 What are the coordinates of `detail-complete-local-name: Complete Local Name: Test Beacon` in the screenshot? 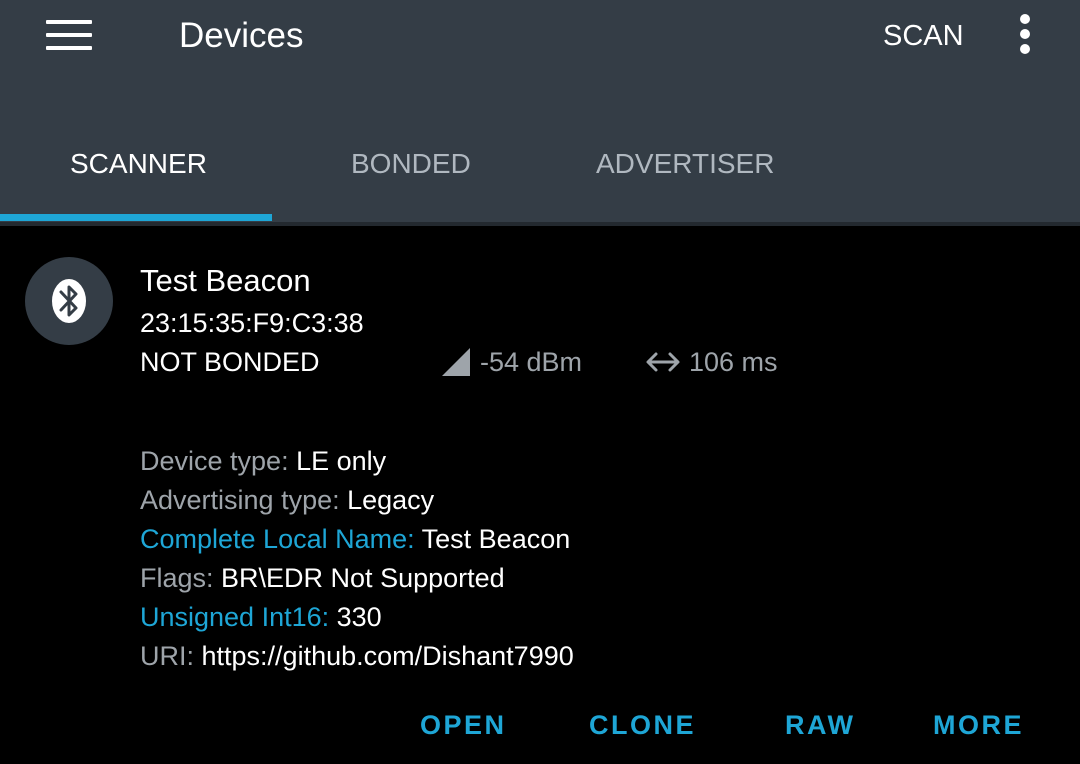 It's located at (357, 539).